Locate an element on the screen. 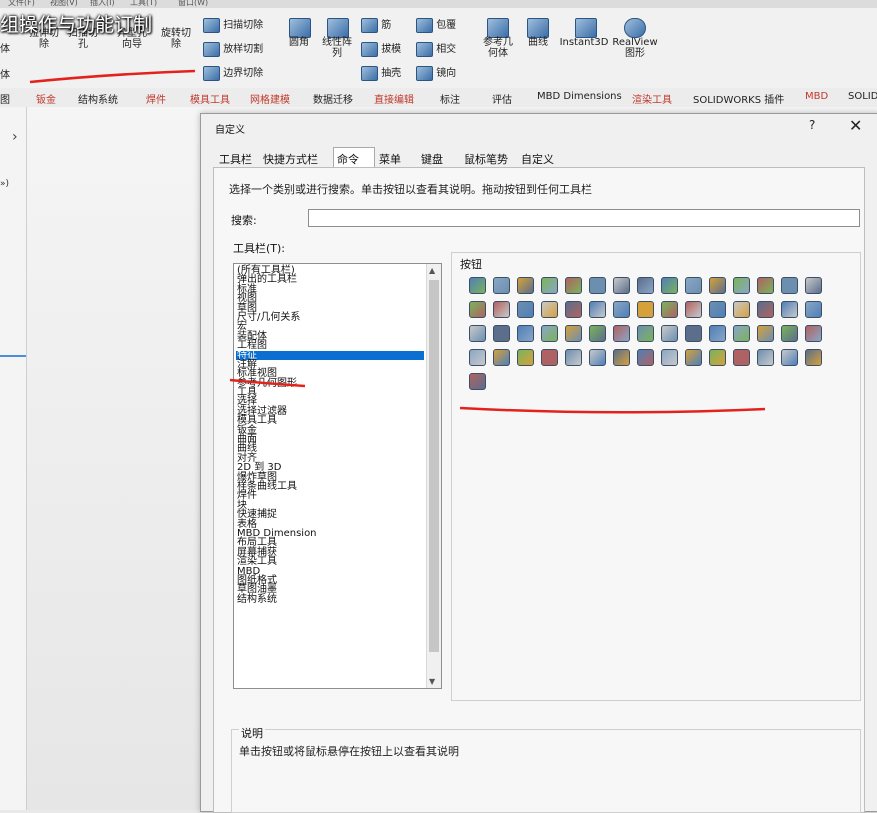 The image size is (877, 813). command-tab: MBD is located at coordinates (816, 96).